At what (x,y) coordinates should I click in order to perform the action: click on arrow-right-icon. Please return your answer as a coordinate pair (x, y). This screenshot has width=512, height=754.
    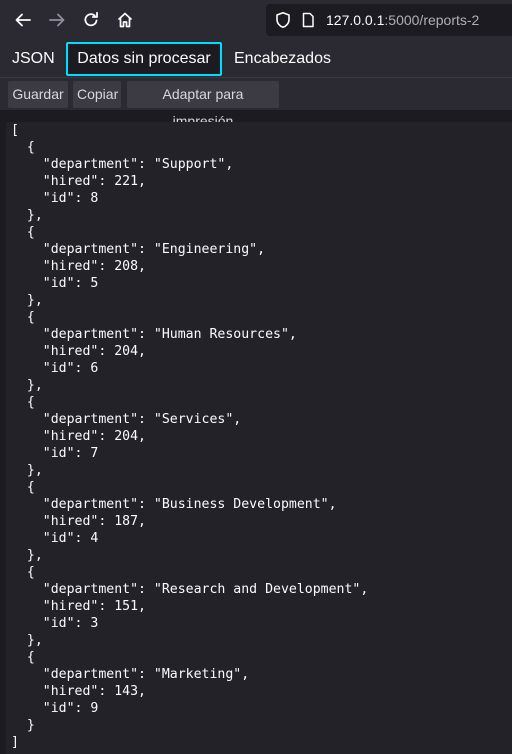
    Looking at the image, I should click on (57, 20).